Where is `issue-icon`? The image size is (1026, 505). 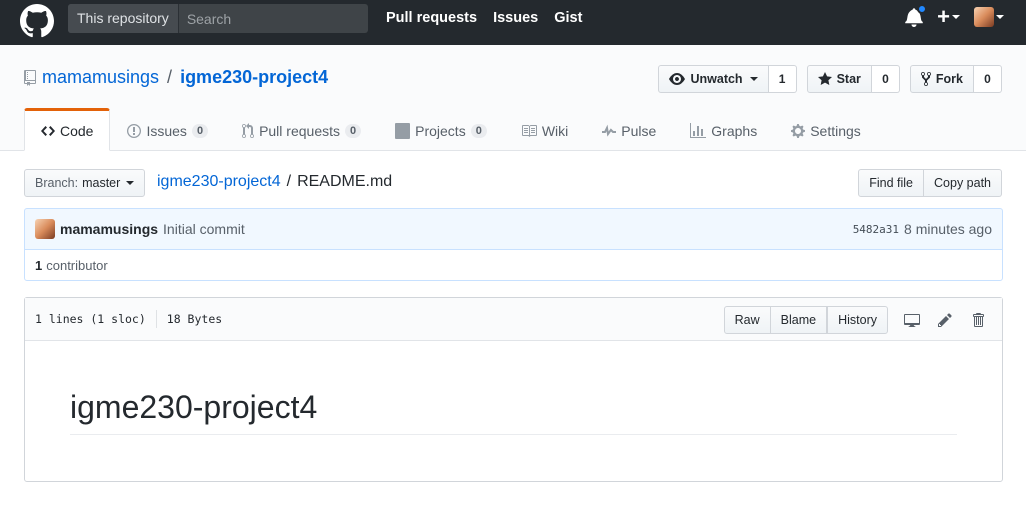 issue-icon is located at coordinates (134, 130).